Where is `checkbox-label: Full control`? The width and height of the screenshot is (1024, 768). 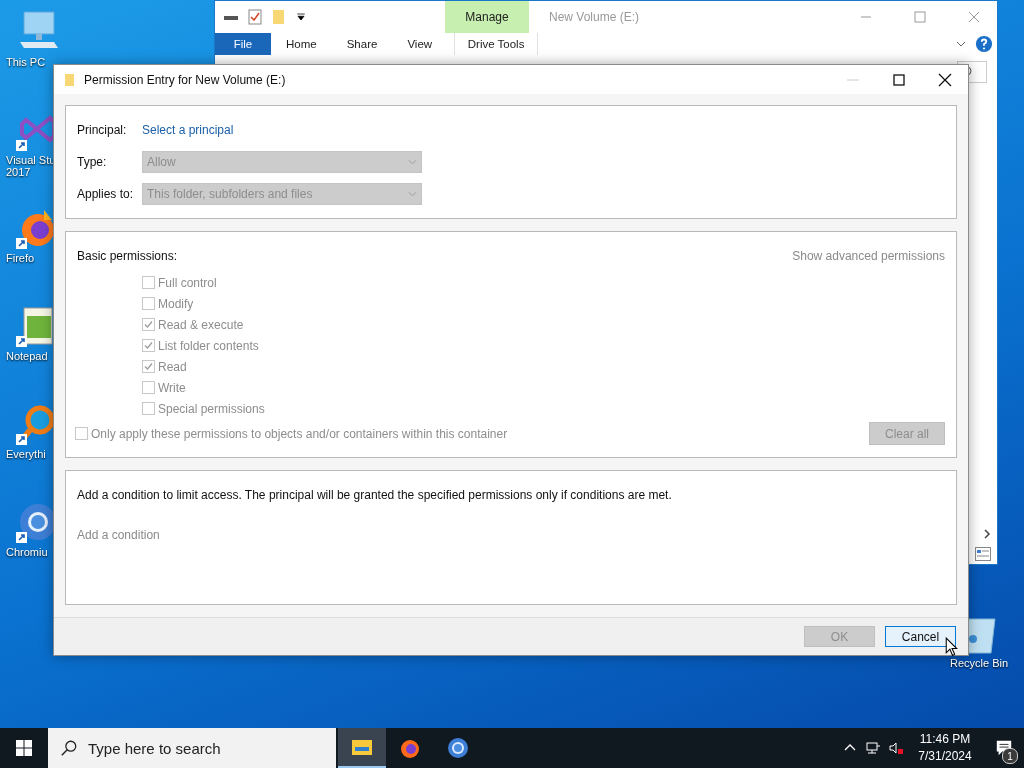 checkbox-label: Full control is located at coordinates (187, 282).